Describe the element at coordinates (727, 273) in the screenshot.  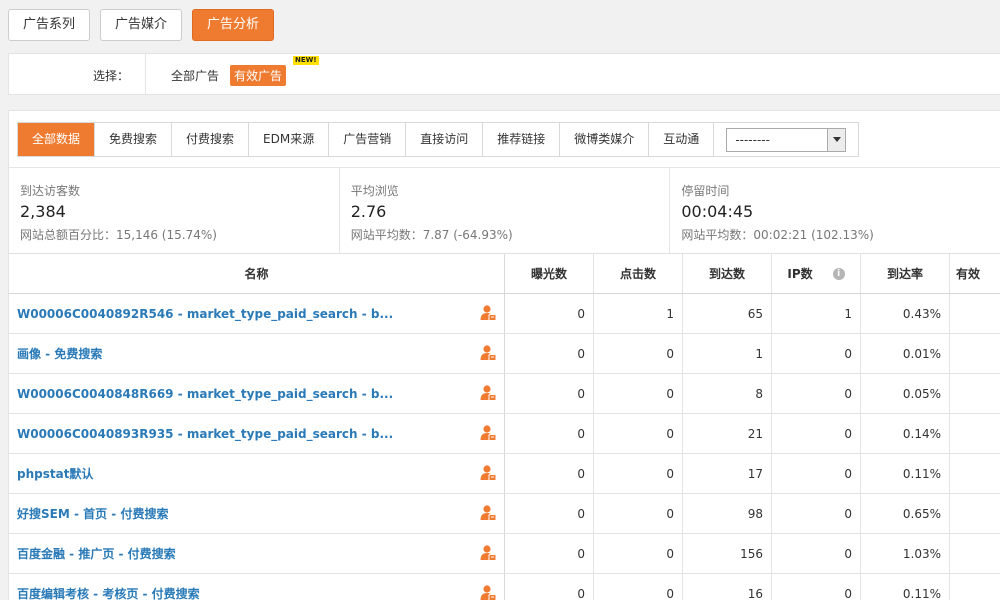
I see `col-header-arrivals: 到达数` at that location.